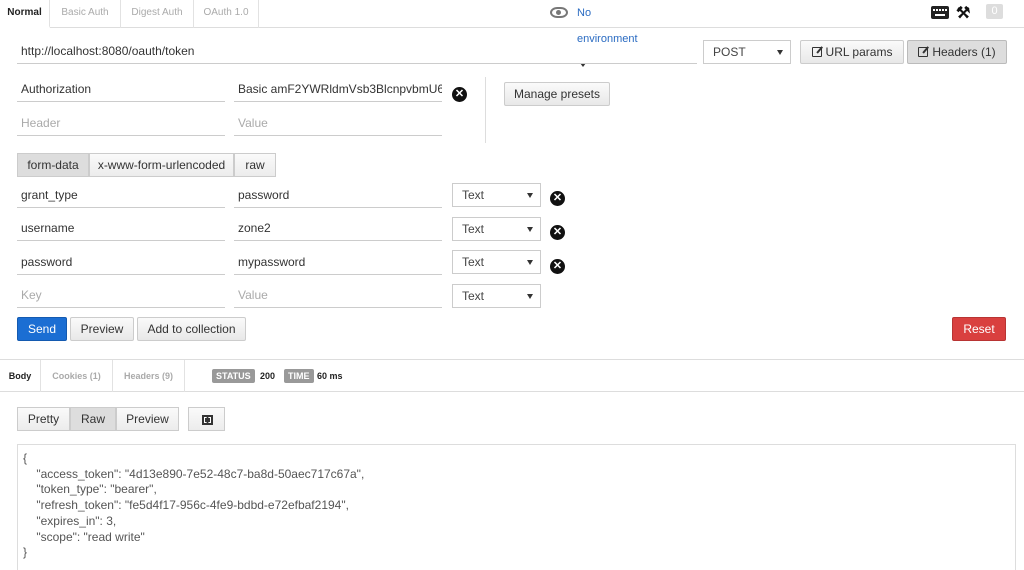 The width and height of the screenshot is (1024, 570). Describe the element at coordinates (459, 94) in the screenshot. I see `remove-header-icon: ✕` at that location.